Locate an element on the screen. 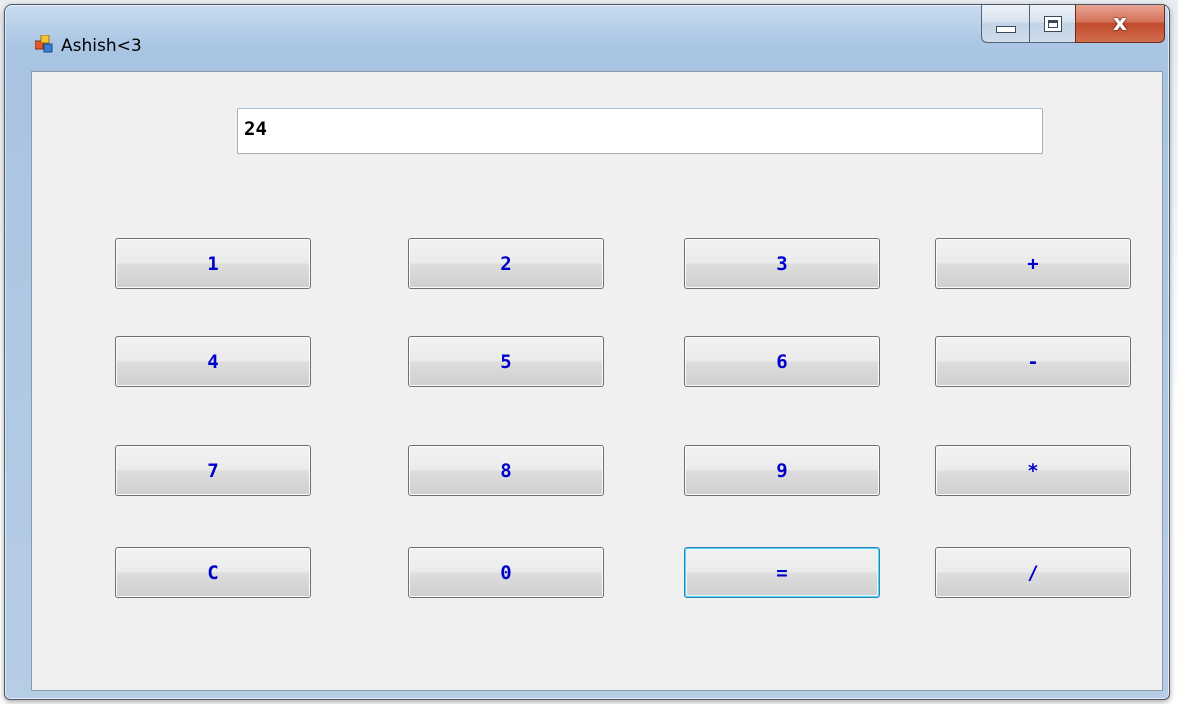  digit-0-button: 0 is located at coordinates (506, 572).